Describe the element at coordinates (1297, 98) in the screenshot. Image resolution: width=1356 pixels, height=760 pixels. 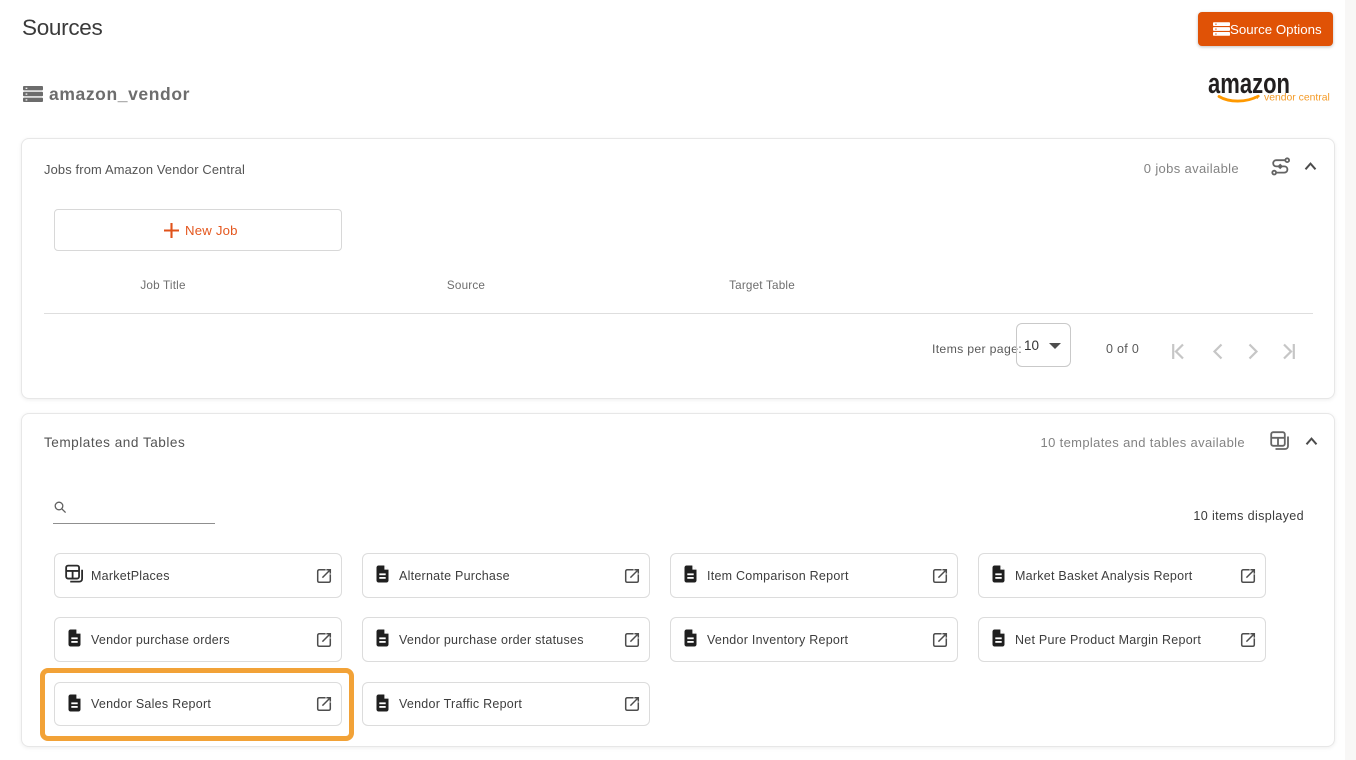
I see `svg-text: vendor central` at that location.